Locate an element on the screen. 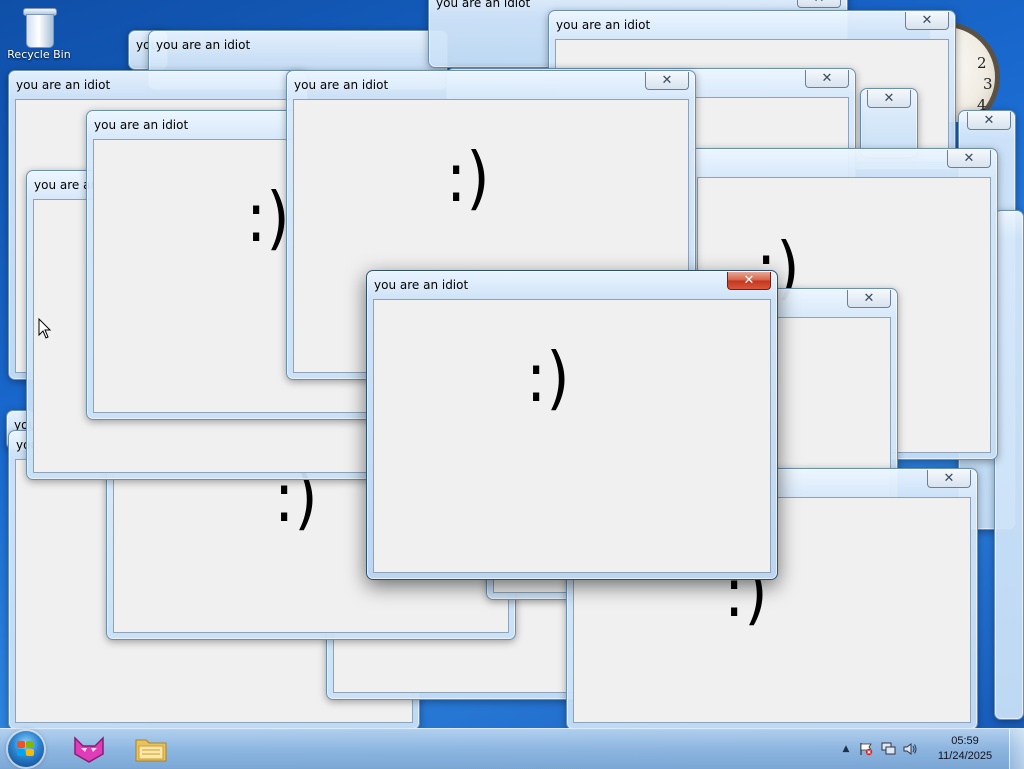 The width and height of the screenshot is (1024, 769). action-center-flag-icon is located at coordinates (866, 749).